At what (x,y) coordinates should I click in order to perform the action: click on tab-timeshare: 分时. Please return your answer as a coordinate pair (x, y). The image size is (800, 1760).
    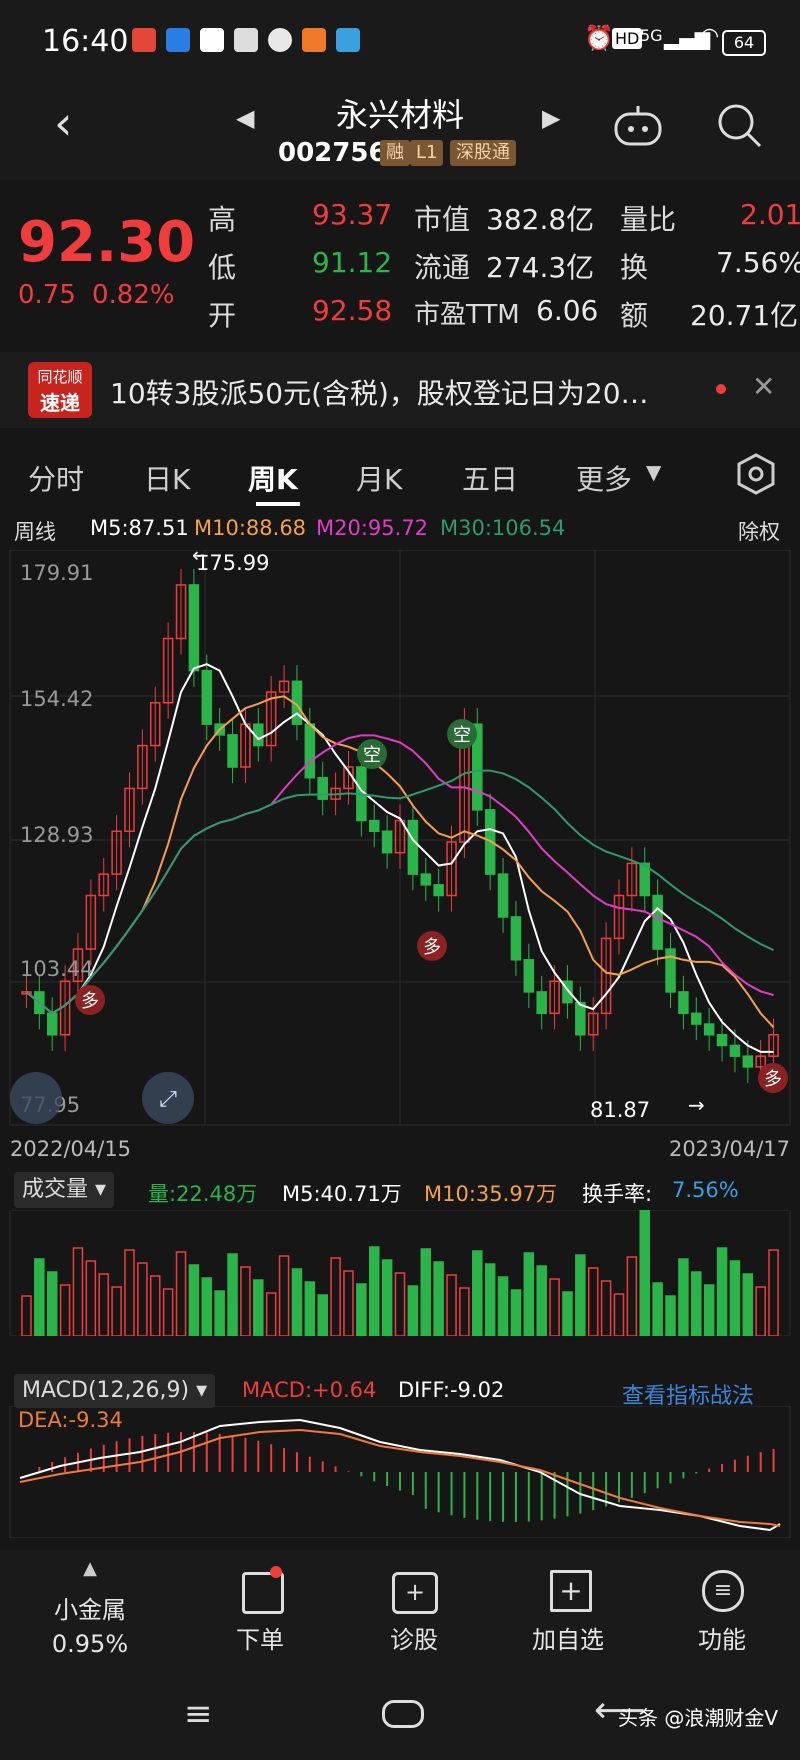
    Looking at the image, I should click on (56, 478).